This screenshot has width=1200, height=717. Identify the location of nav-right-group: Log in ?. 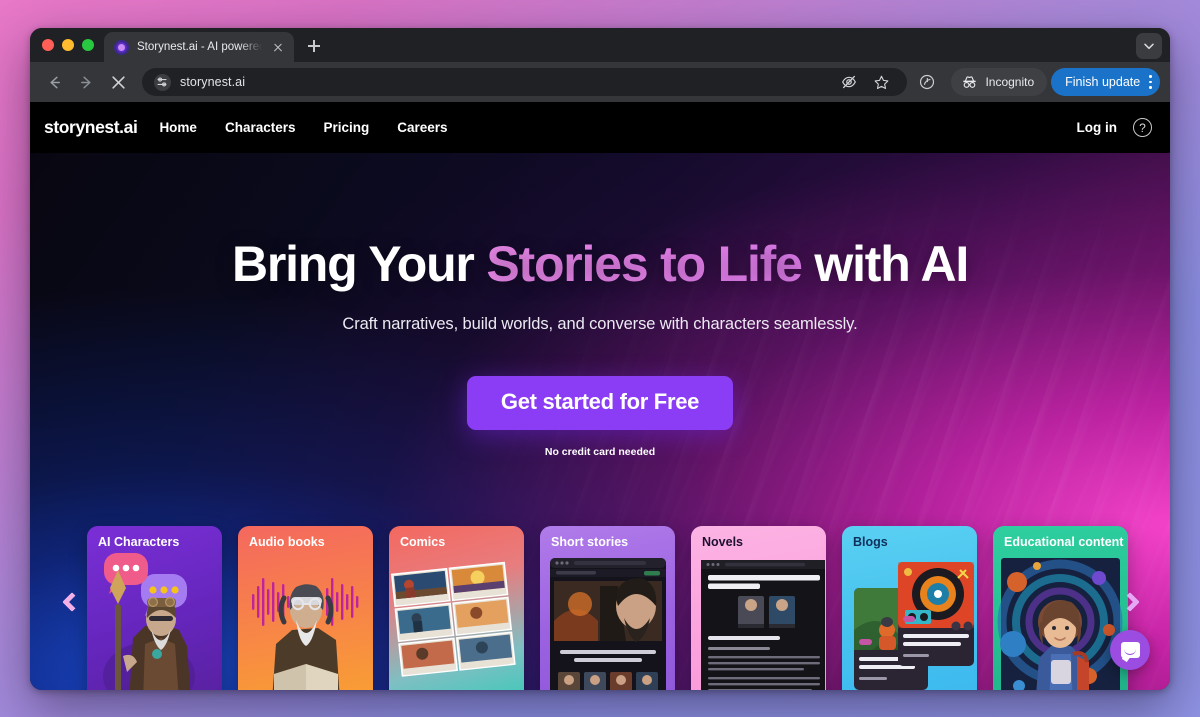
(1114, 127).